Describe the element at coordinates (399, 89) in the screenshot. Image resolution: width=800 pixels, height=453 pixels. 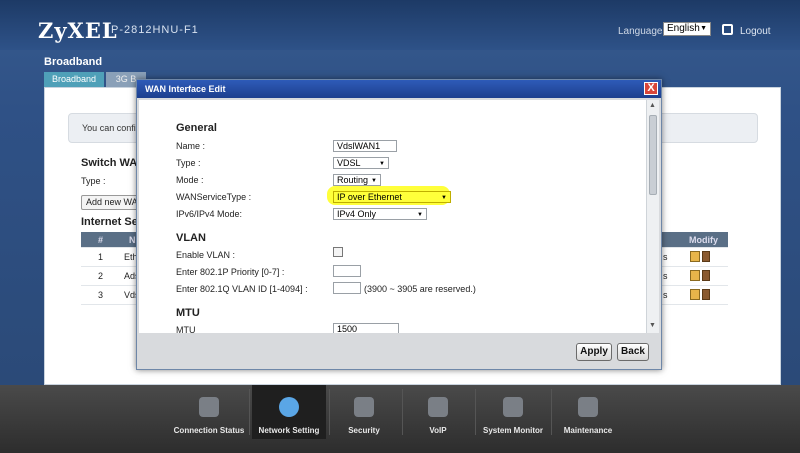
I see `dialog-title-bar: WAN Interface Edit X` at that location.